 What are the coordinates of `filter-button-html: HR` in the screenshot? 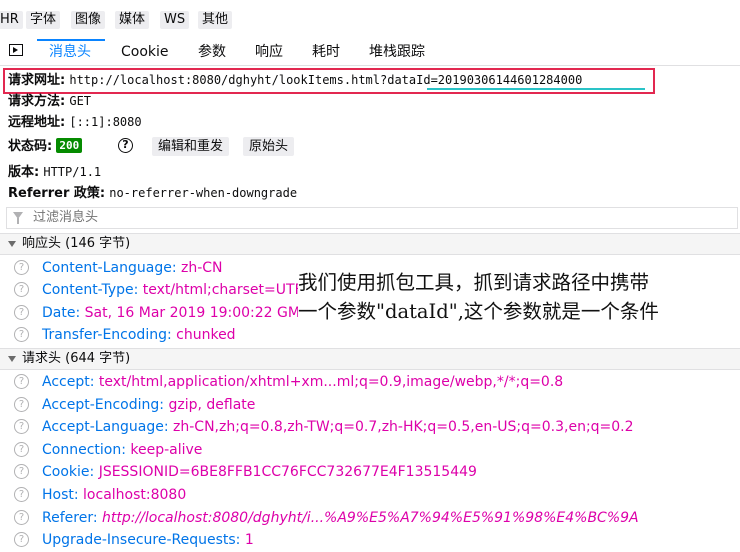 It's located at (11, 20).